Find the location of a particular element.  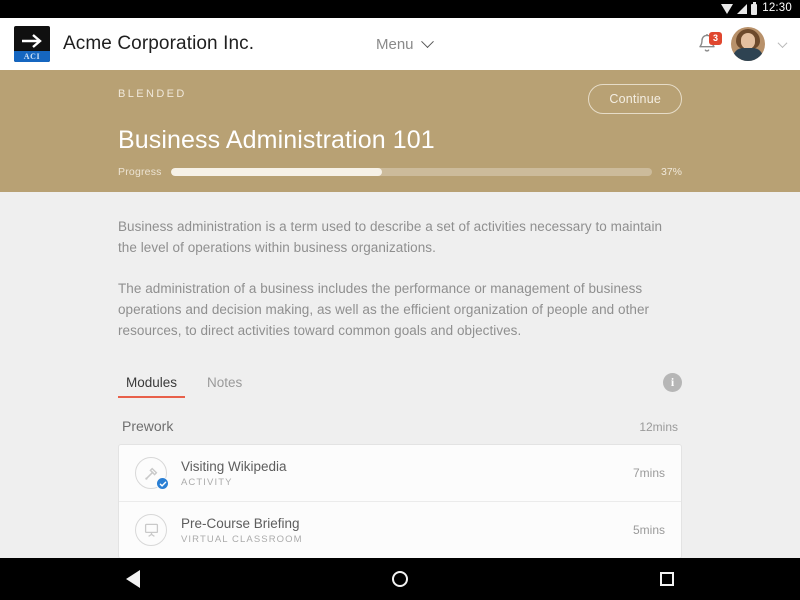

list-item-text: Pre-Course Briefing VIRTUAL CLASSROOM is located at coordinates (400, 530).